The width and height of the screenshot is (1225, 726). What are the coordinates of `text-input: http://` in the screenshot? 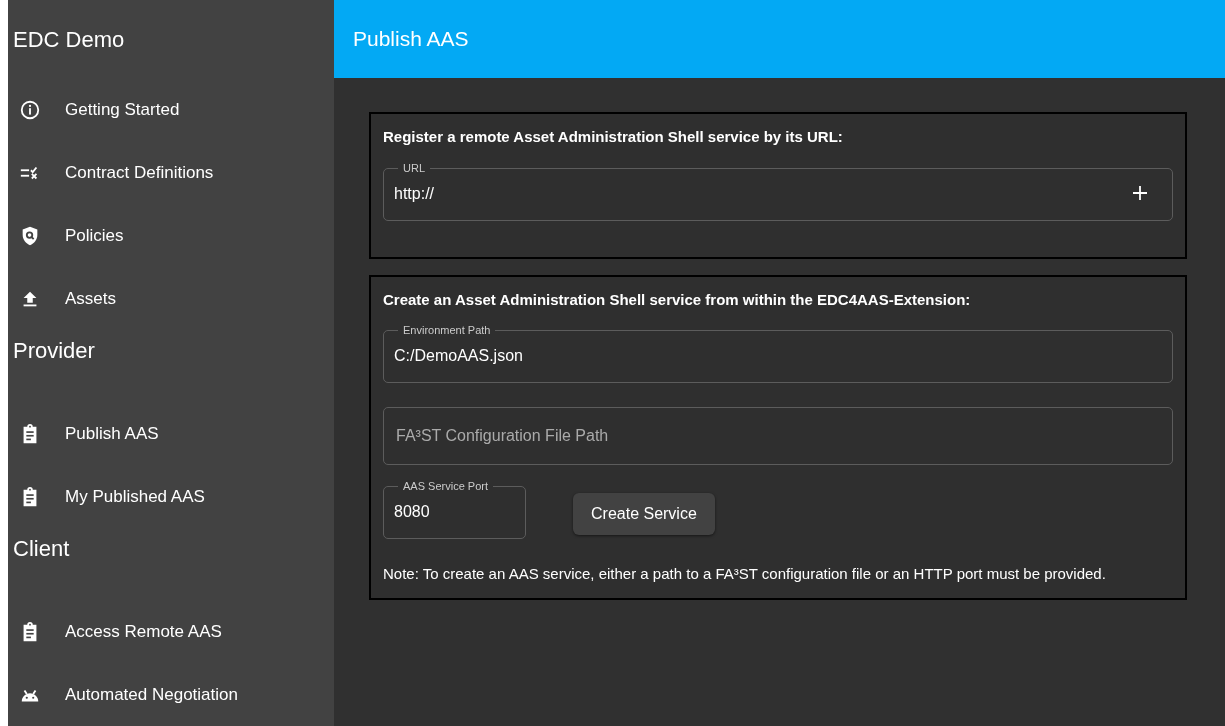 It's located at (763, 192).